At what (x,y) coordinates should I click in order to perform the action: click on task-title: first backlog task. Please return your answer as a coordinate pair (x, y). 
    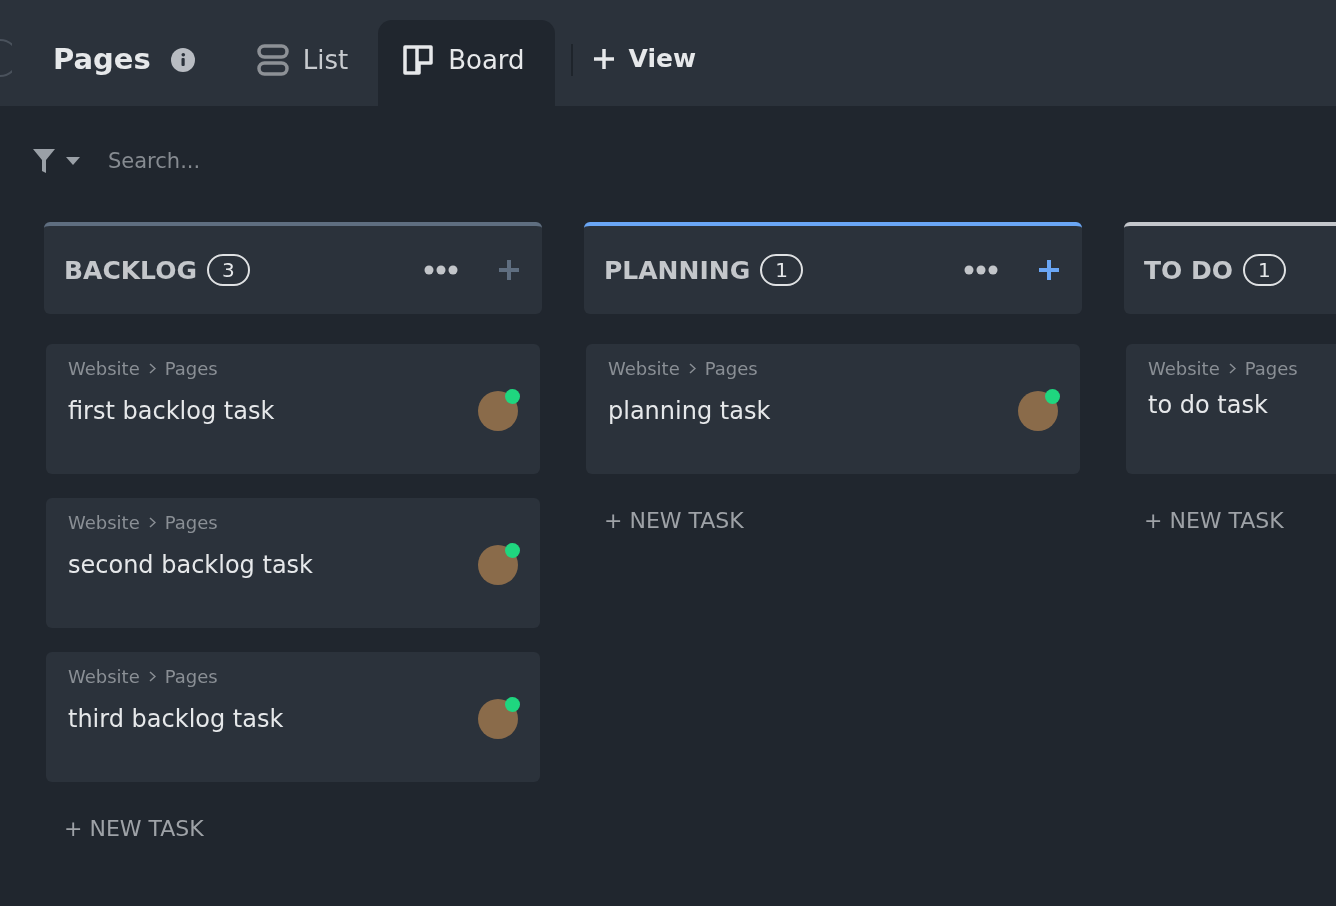
    Looking at the image, I should click on (171, 411).